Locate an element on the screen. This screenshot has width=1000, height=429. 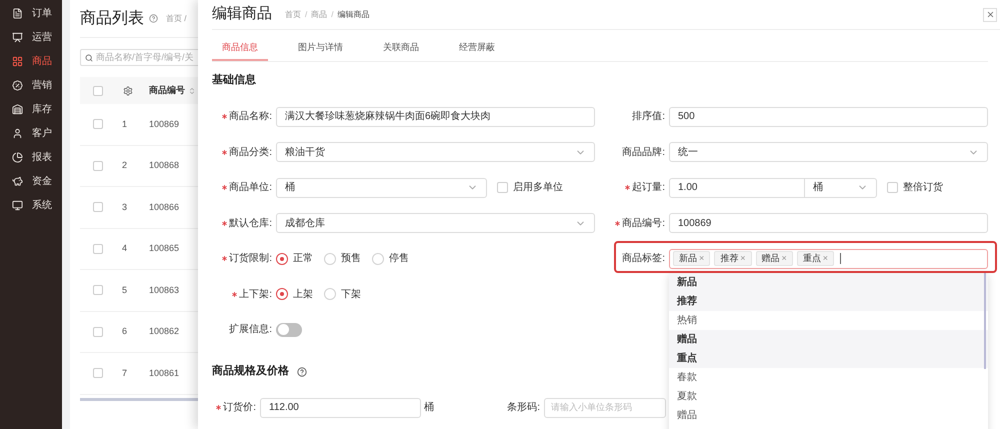
field-label: 商品分类: is located at coordinates (250, 153).